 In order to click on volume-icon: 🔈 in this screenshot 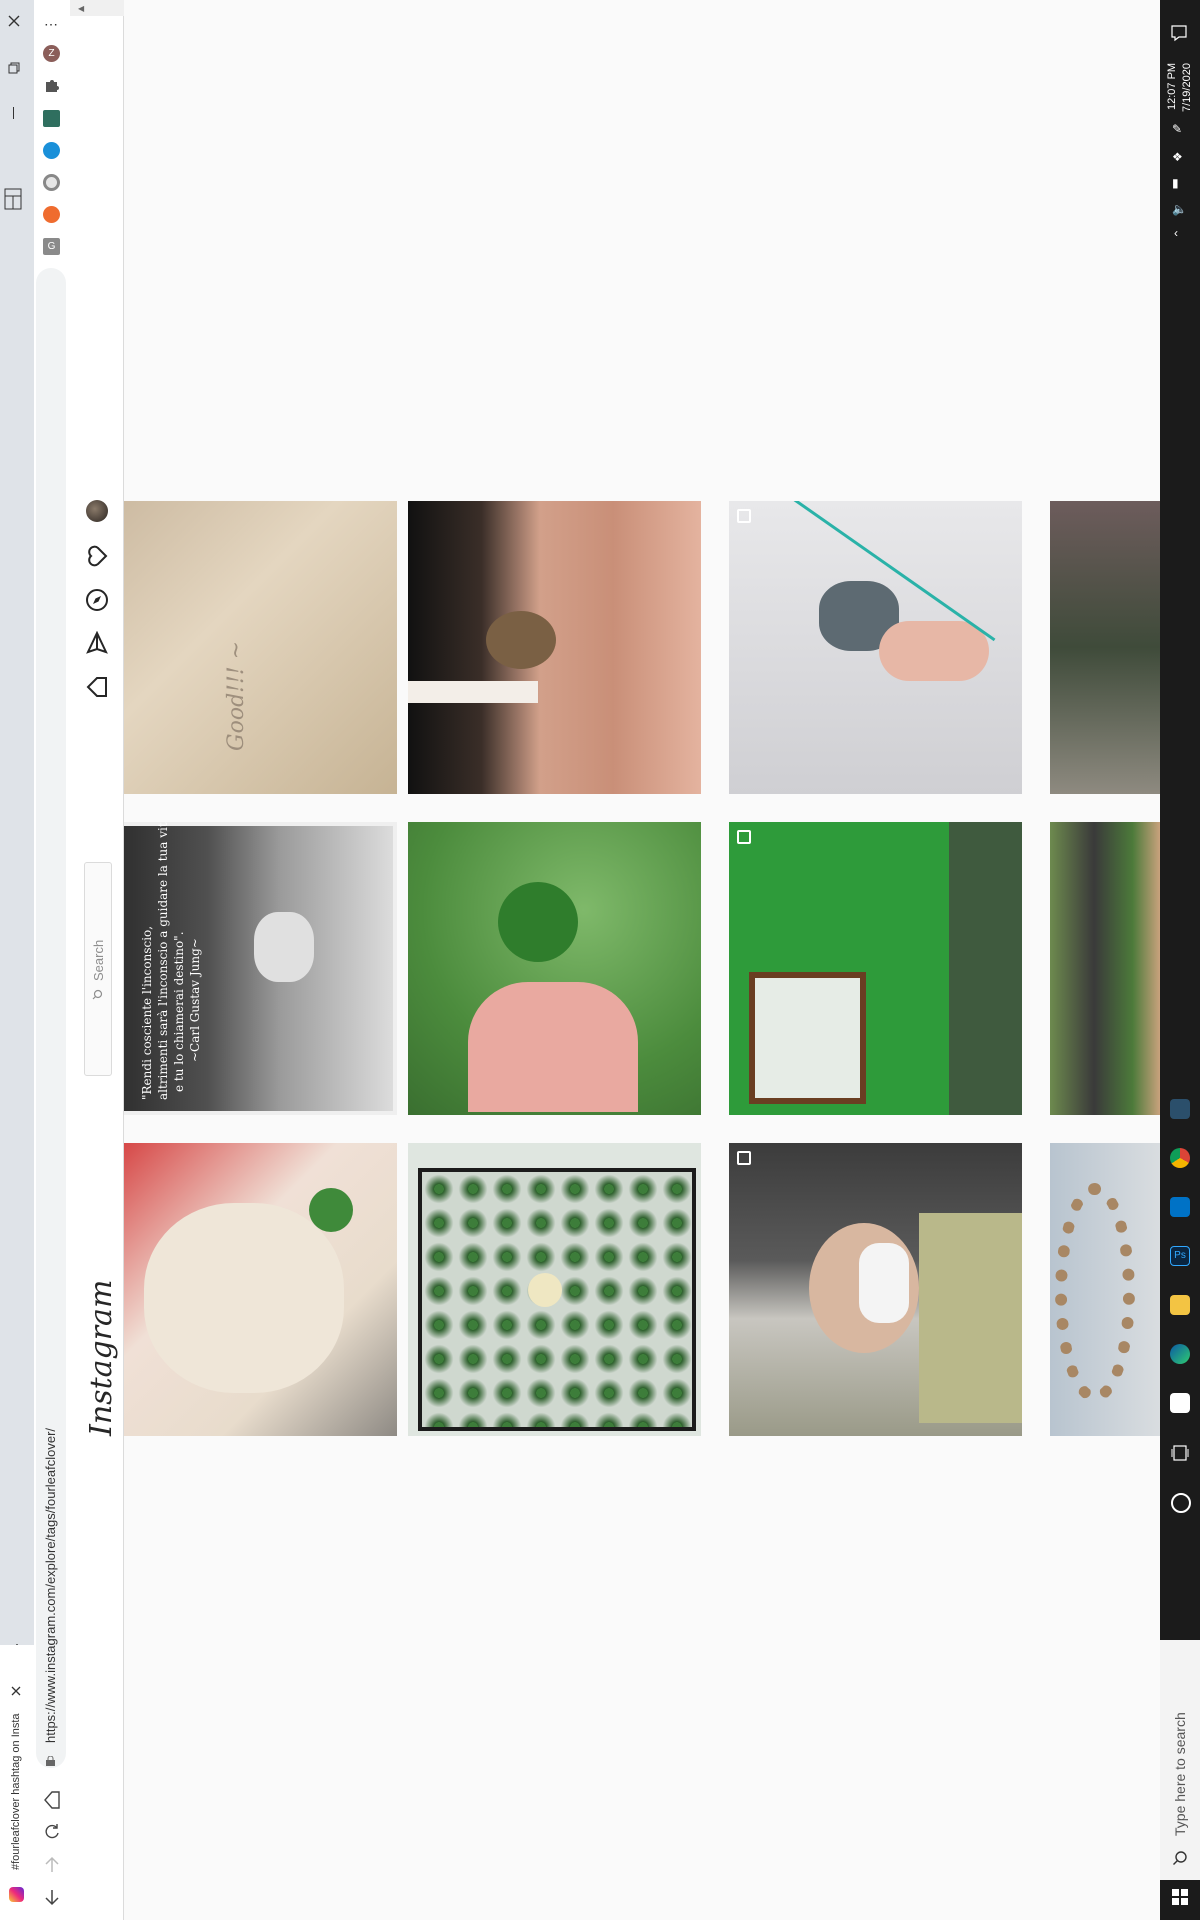, I will do `click(1179, 209)`.